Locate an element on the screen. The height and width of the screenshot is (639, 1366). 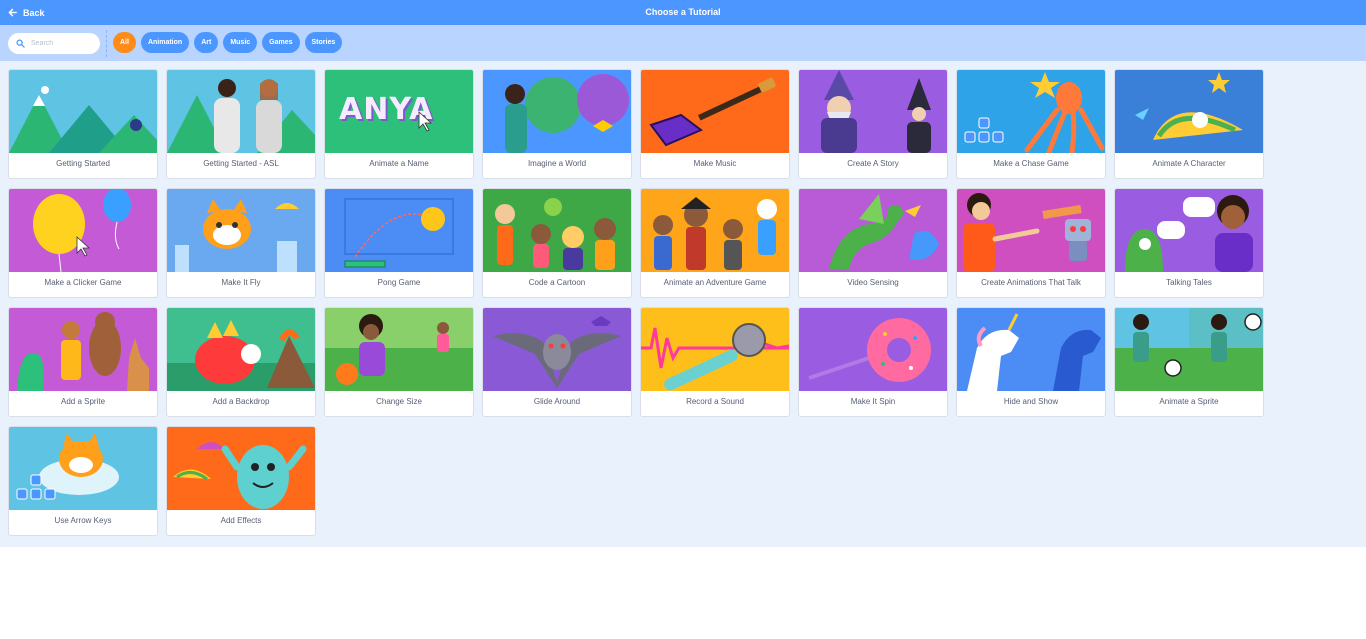
unicorns-illustration is located at coordinates (1034, 352).